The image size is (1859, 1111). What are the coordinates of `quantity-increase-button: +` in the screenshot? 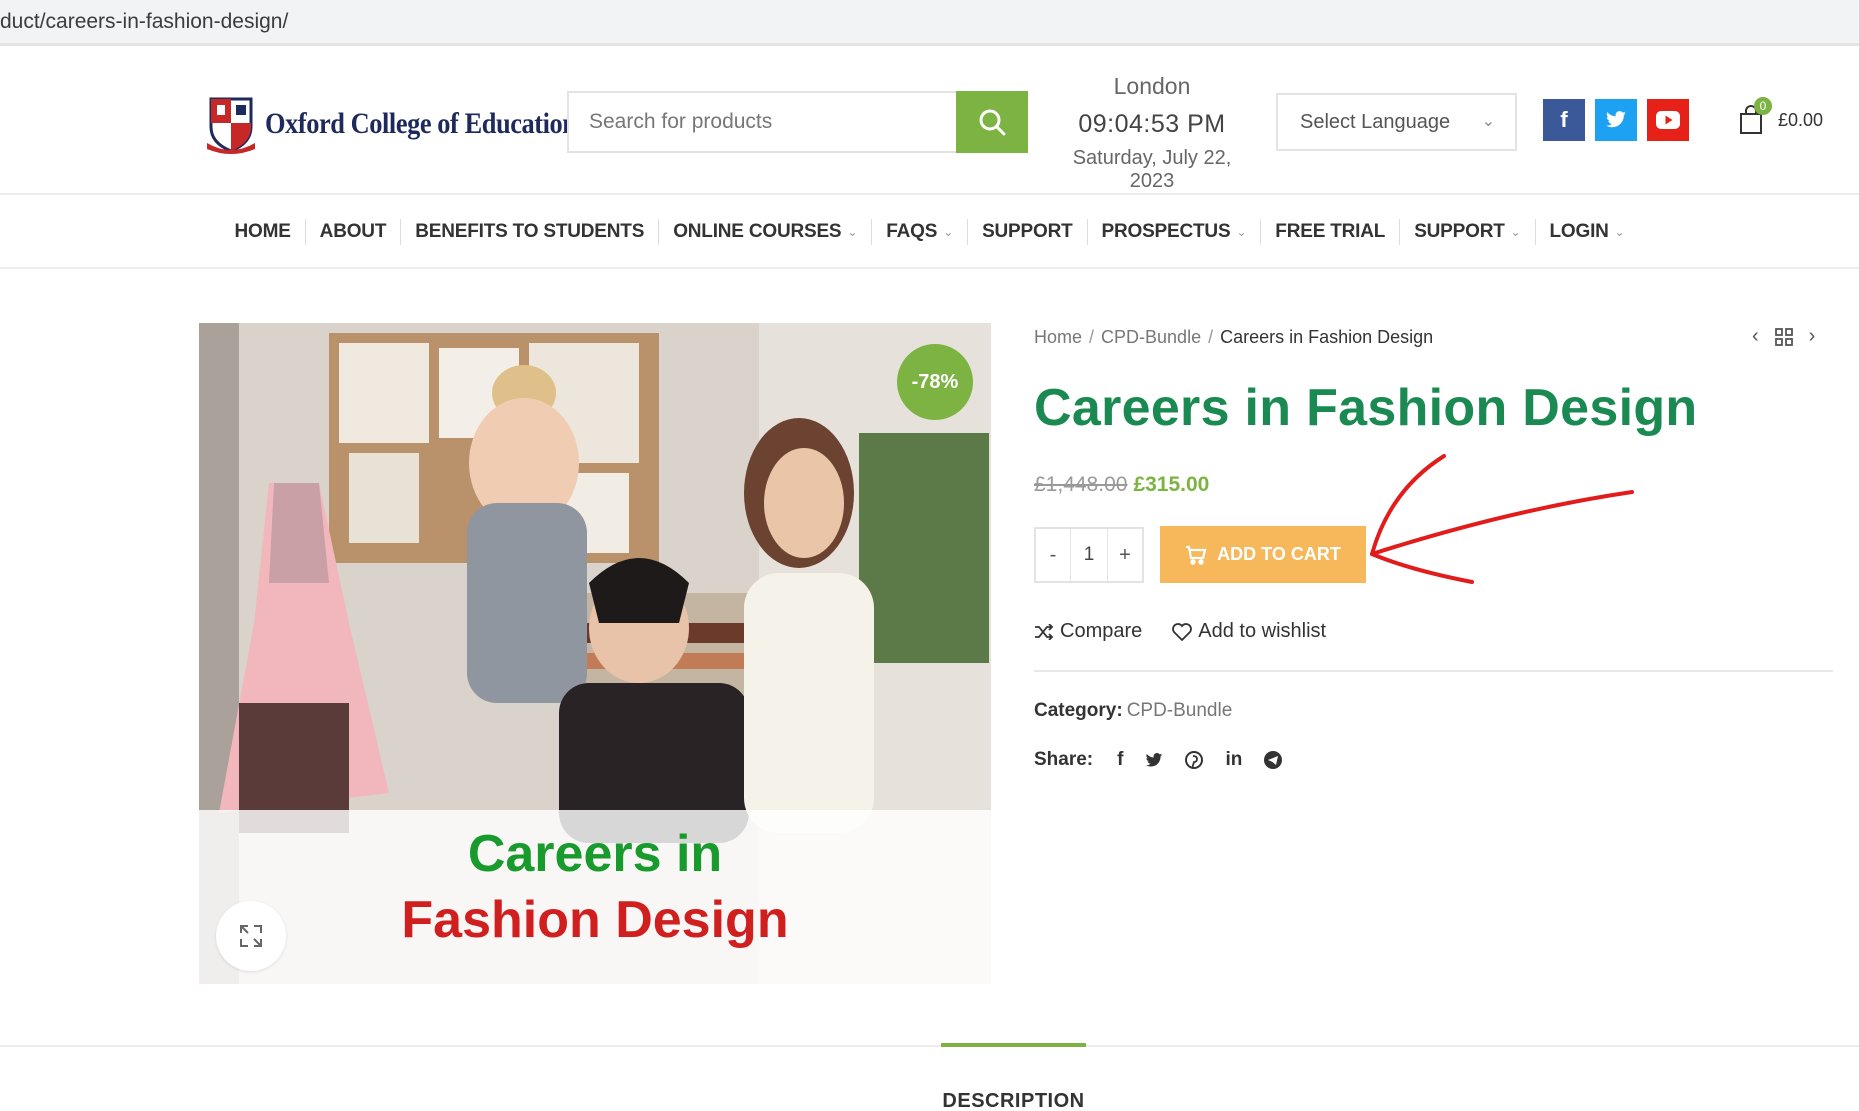 It's located at (1125, 555).